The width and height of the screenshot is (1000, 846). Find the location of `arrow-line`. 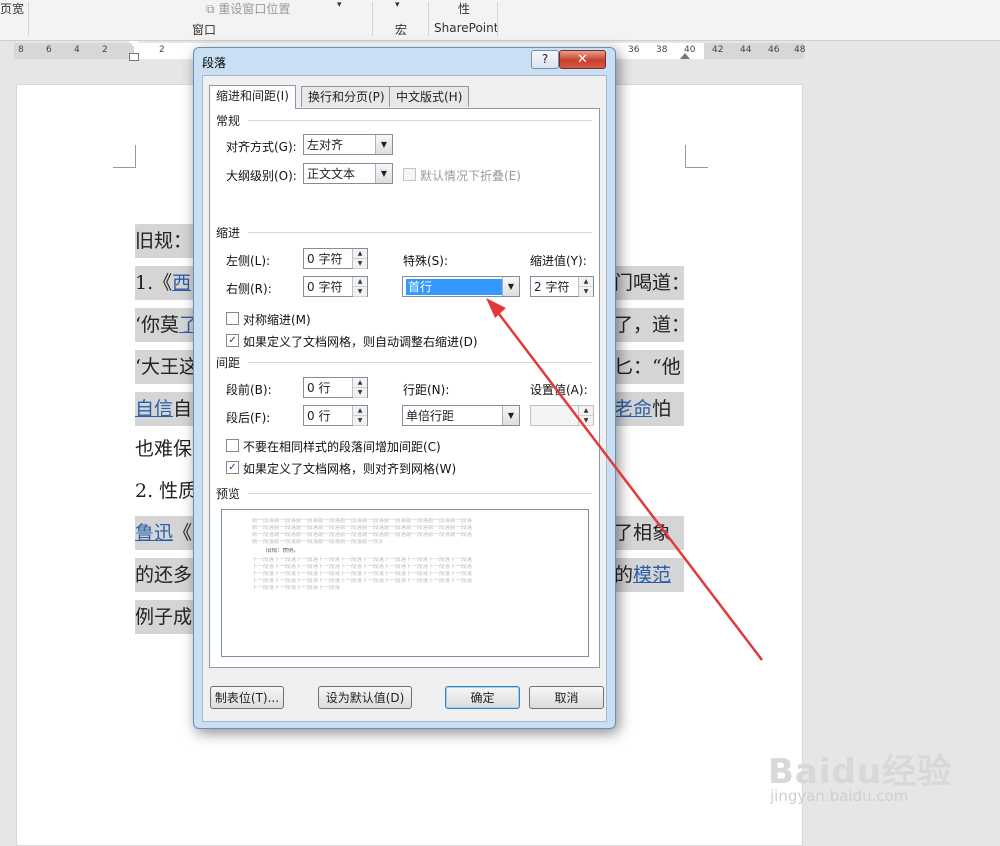

arrow-line is located at coordinates (629, 485).